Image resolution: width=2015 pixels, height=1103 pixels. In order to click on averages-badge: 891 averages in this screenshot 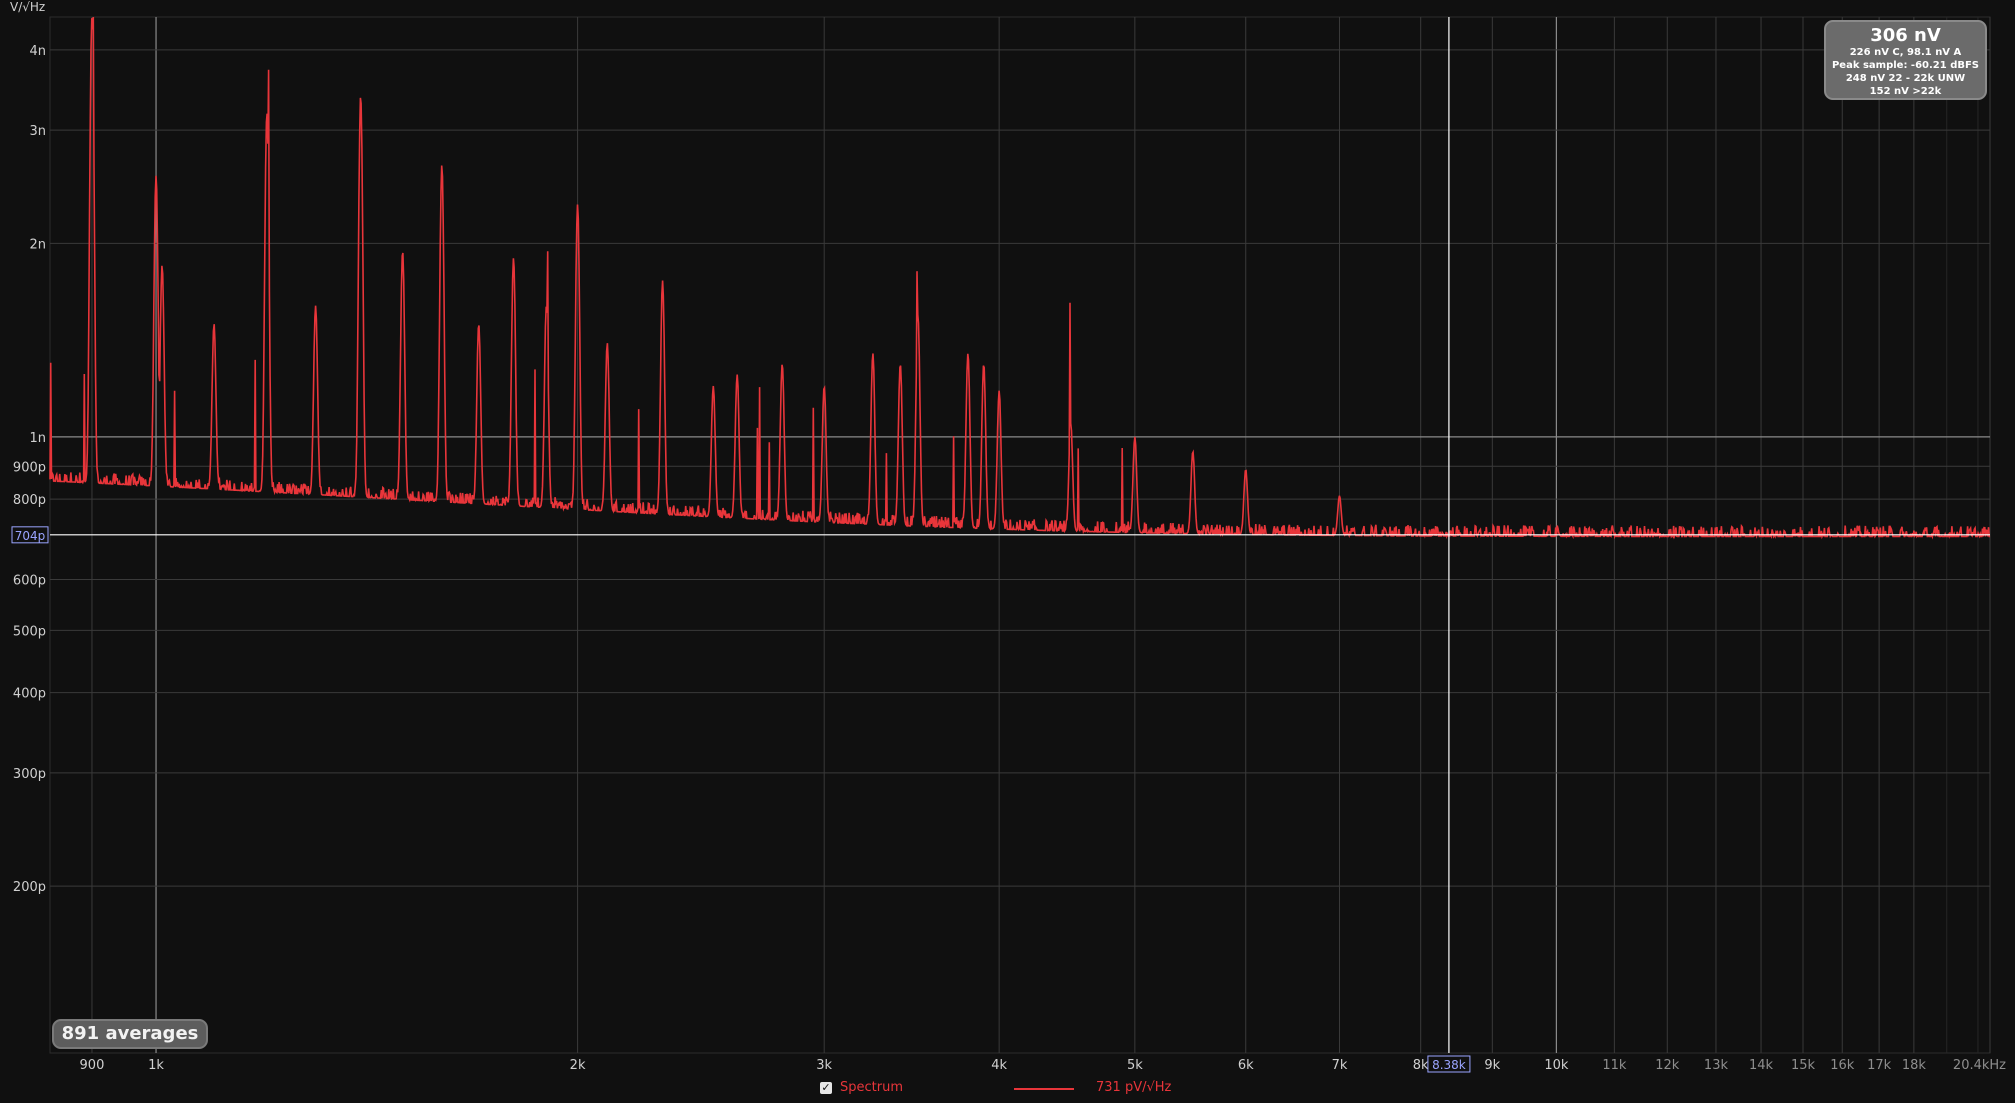, I will do `click(130, 1034)`.